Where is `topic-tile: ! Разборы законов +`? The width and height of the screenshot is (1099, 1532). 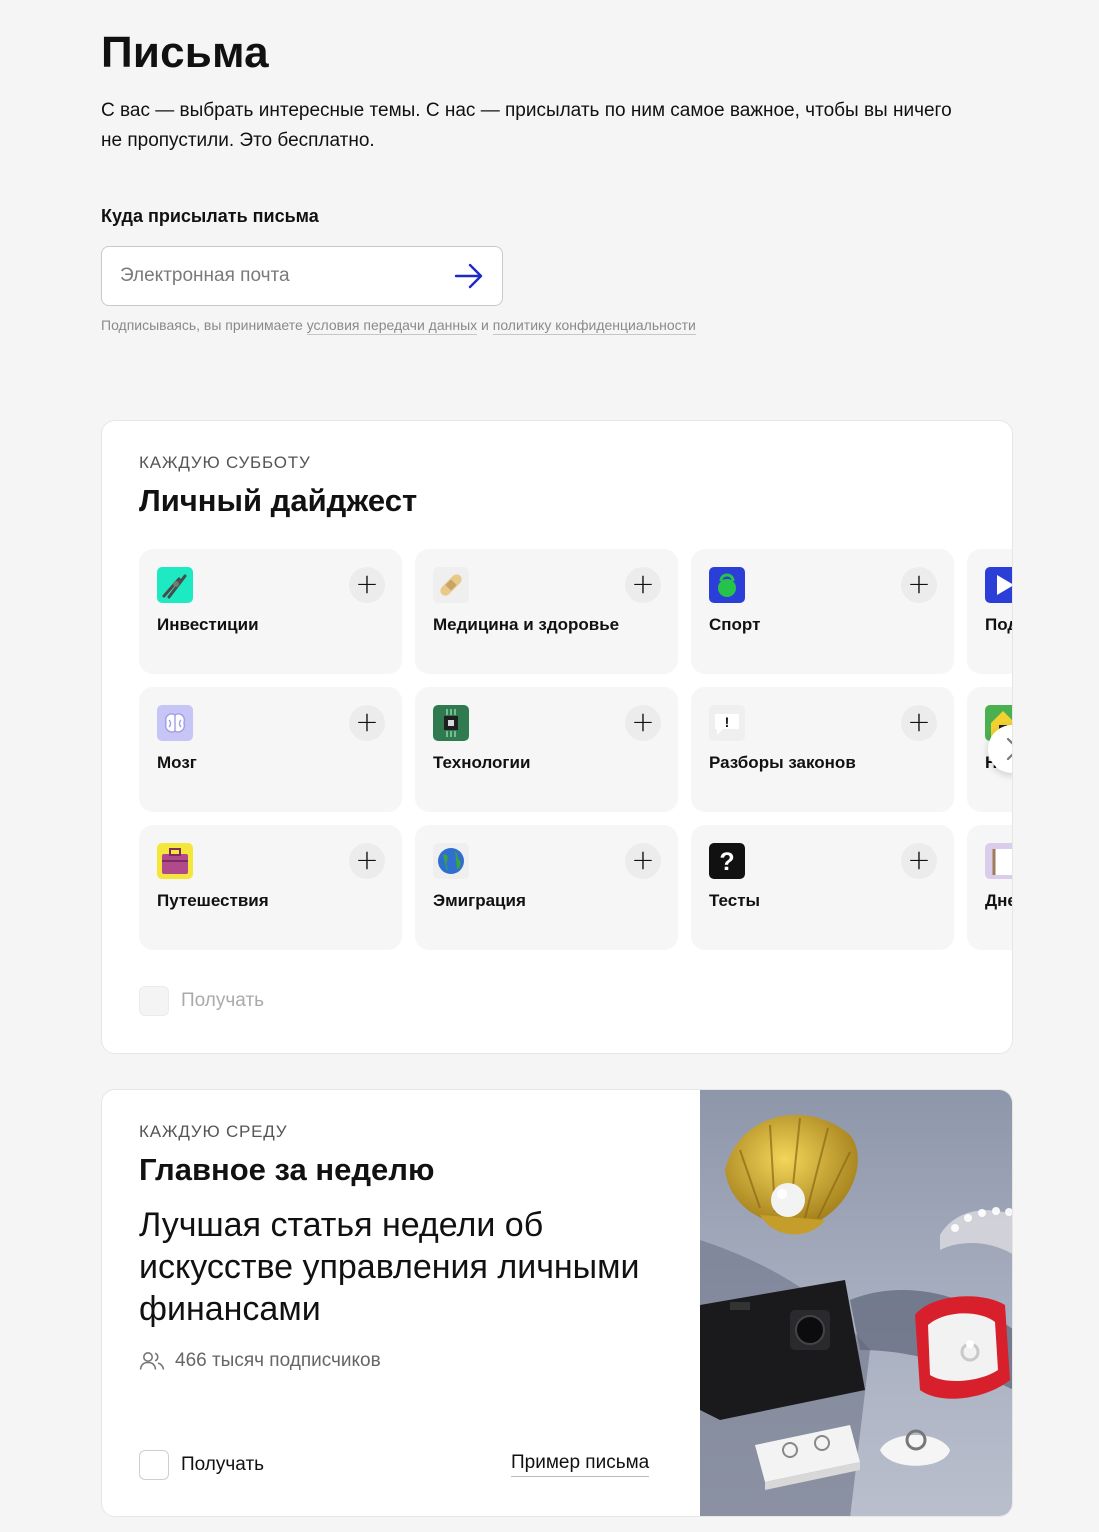 topic-tile: ! Разборы законов + is located at coordinates (822, 749).